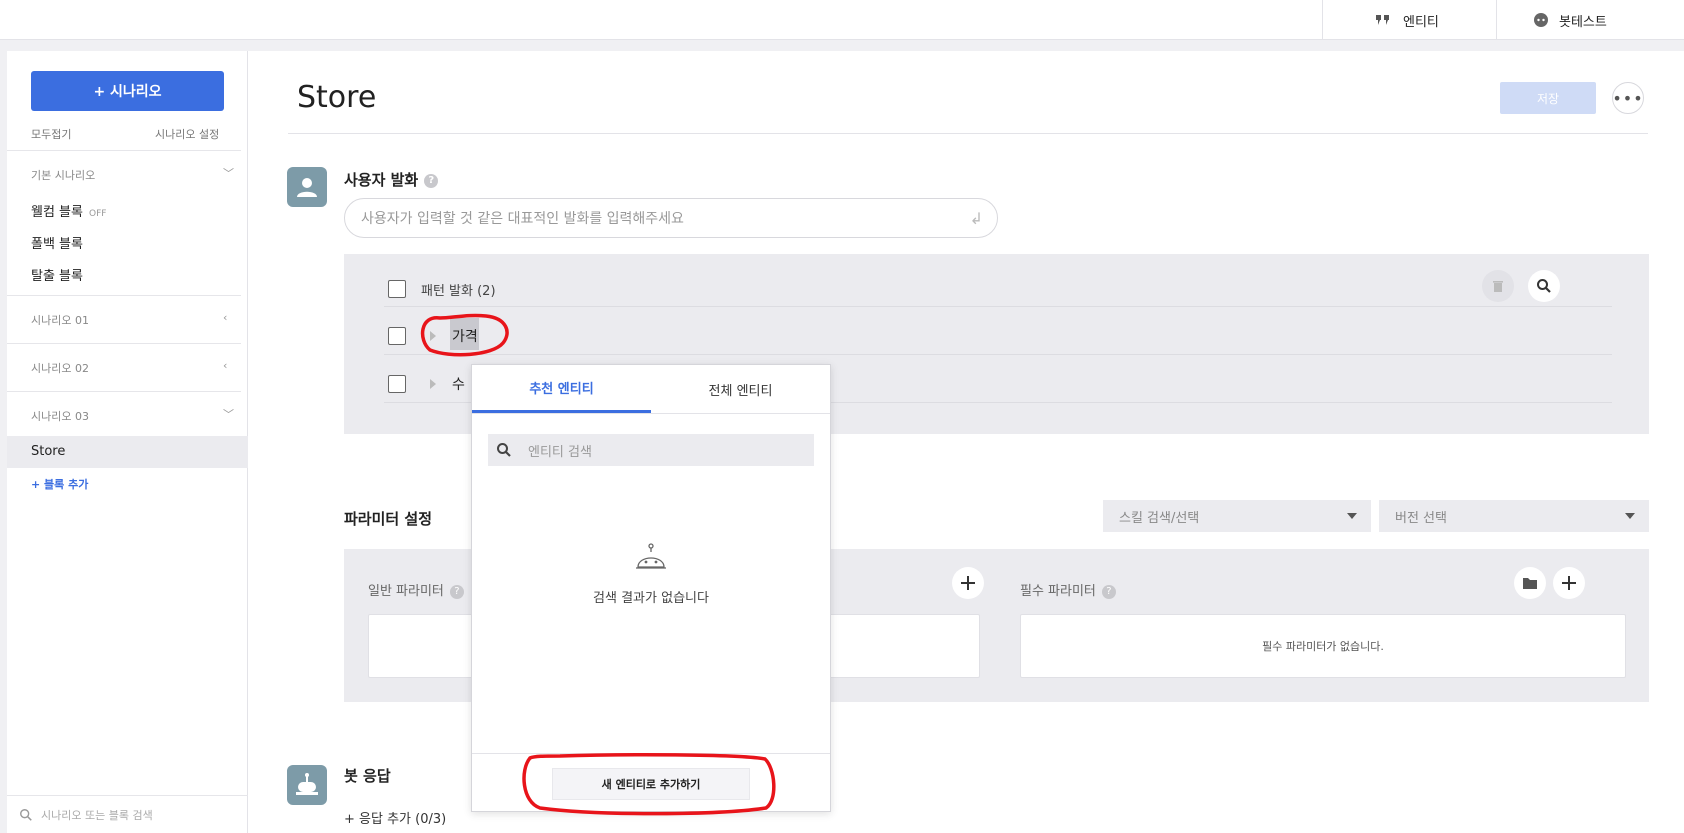  What do you see at coordinates (458, 291) in the screenshot?
I see `pattern-header: 패턴 발화 (2)` at bounding box center [458, 291].